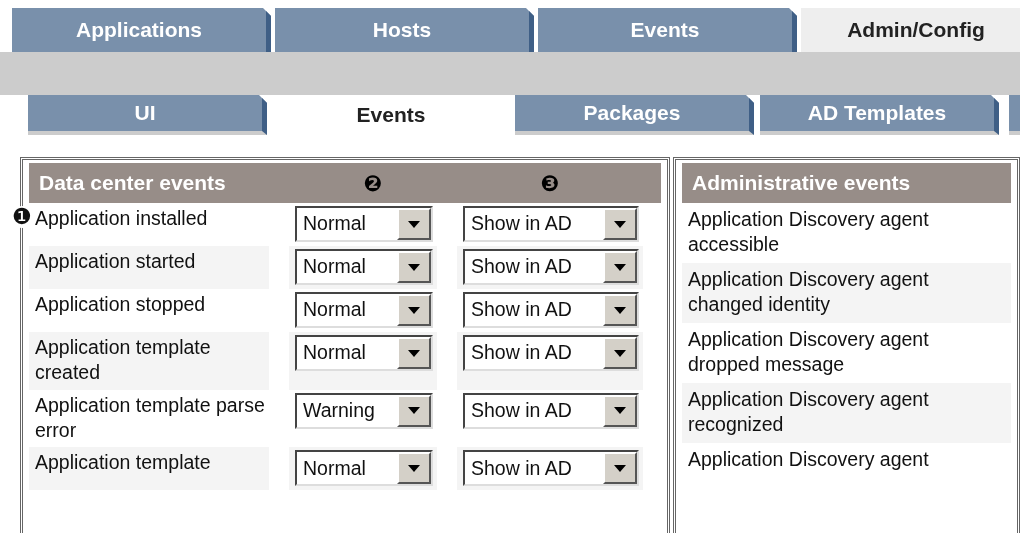  Describe the element at coordinates (802, 183) in the screenshot. I see `panel-title: Administrative events` at that location.